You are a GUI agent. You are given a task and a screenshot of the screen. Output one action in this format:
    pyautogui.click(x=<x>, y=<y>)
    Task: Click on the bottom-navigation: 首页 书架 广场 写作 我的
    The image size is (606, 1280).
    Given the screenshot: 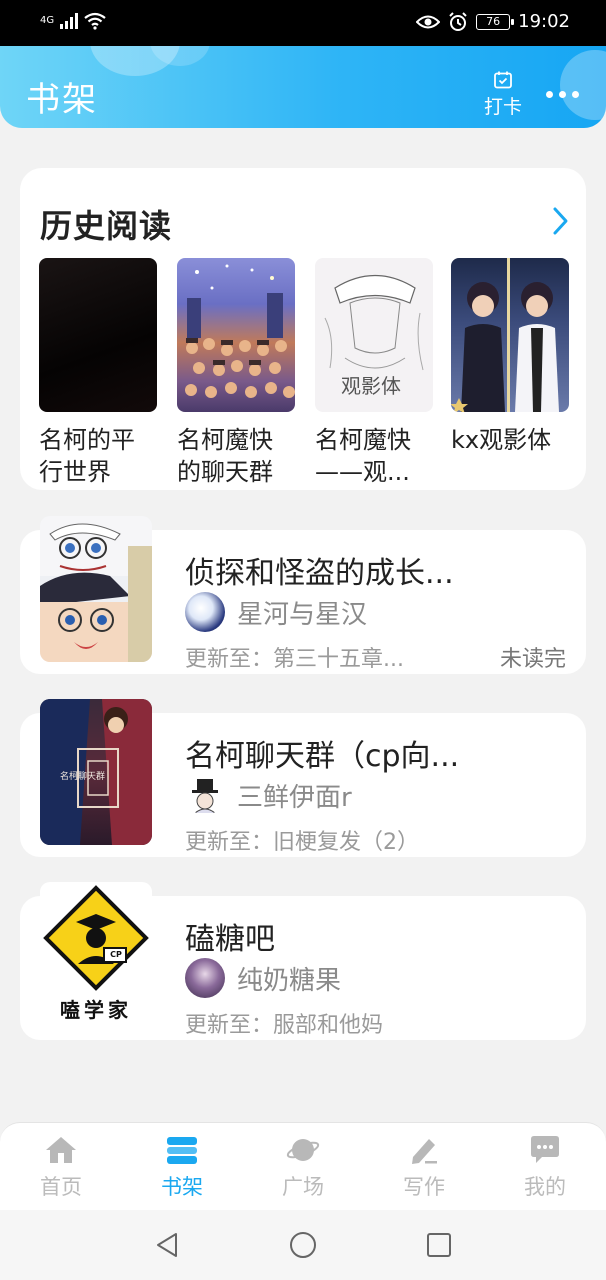 What is the action you would take?
    pyautogui.click(x=303, y=1166)
    